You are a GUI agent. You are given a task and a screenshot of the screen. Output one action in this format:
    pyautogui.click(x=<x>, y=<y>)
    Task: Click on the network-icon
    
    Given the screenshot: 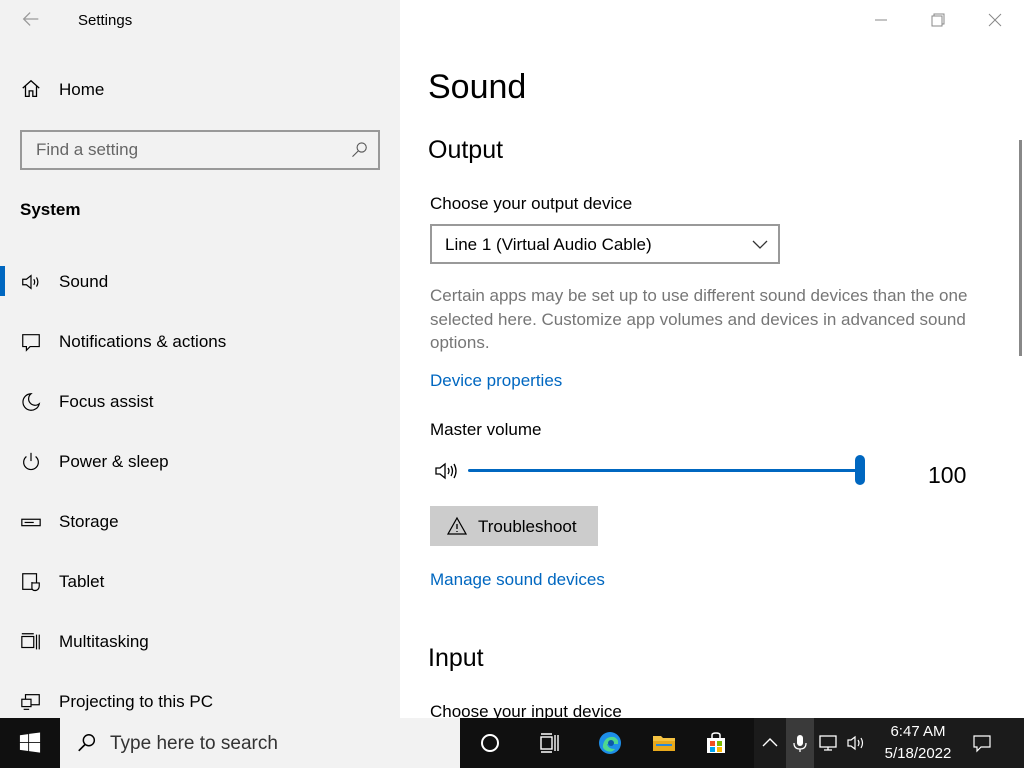 What is the action you would take?
    pyautogui.click(x=828, y=743)
    